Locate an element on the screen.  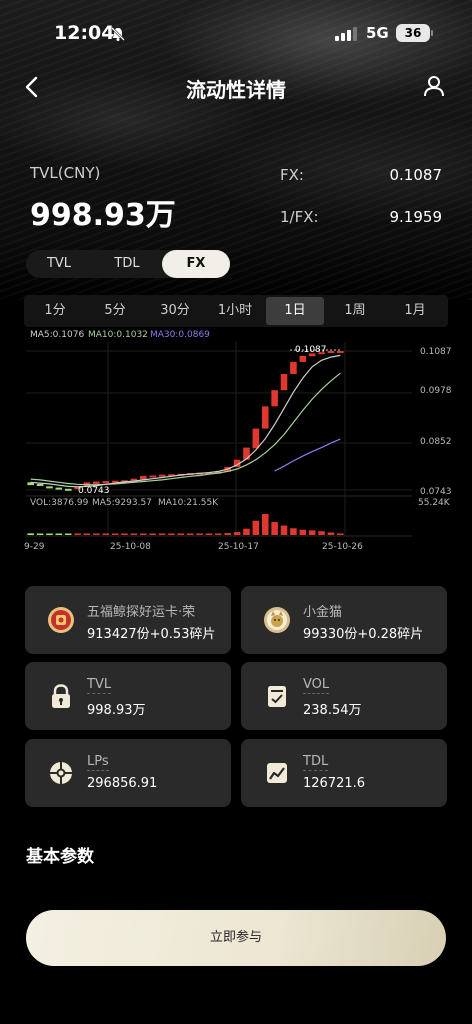
interval-1hour: 1小时 is located at coordinates (235, 311).